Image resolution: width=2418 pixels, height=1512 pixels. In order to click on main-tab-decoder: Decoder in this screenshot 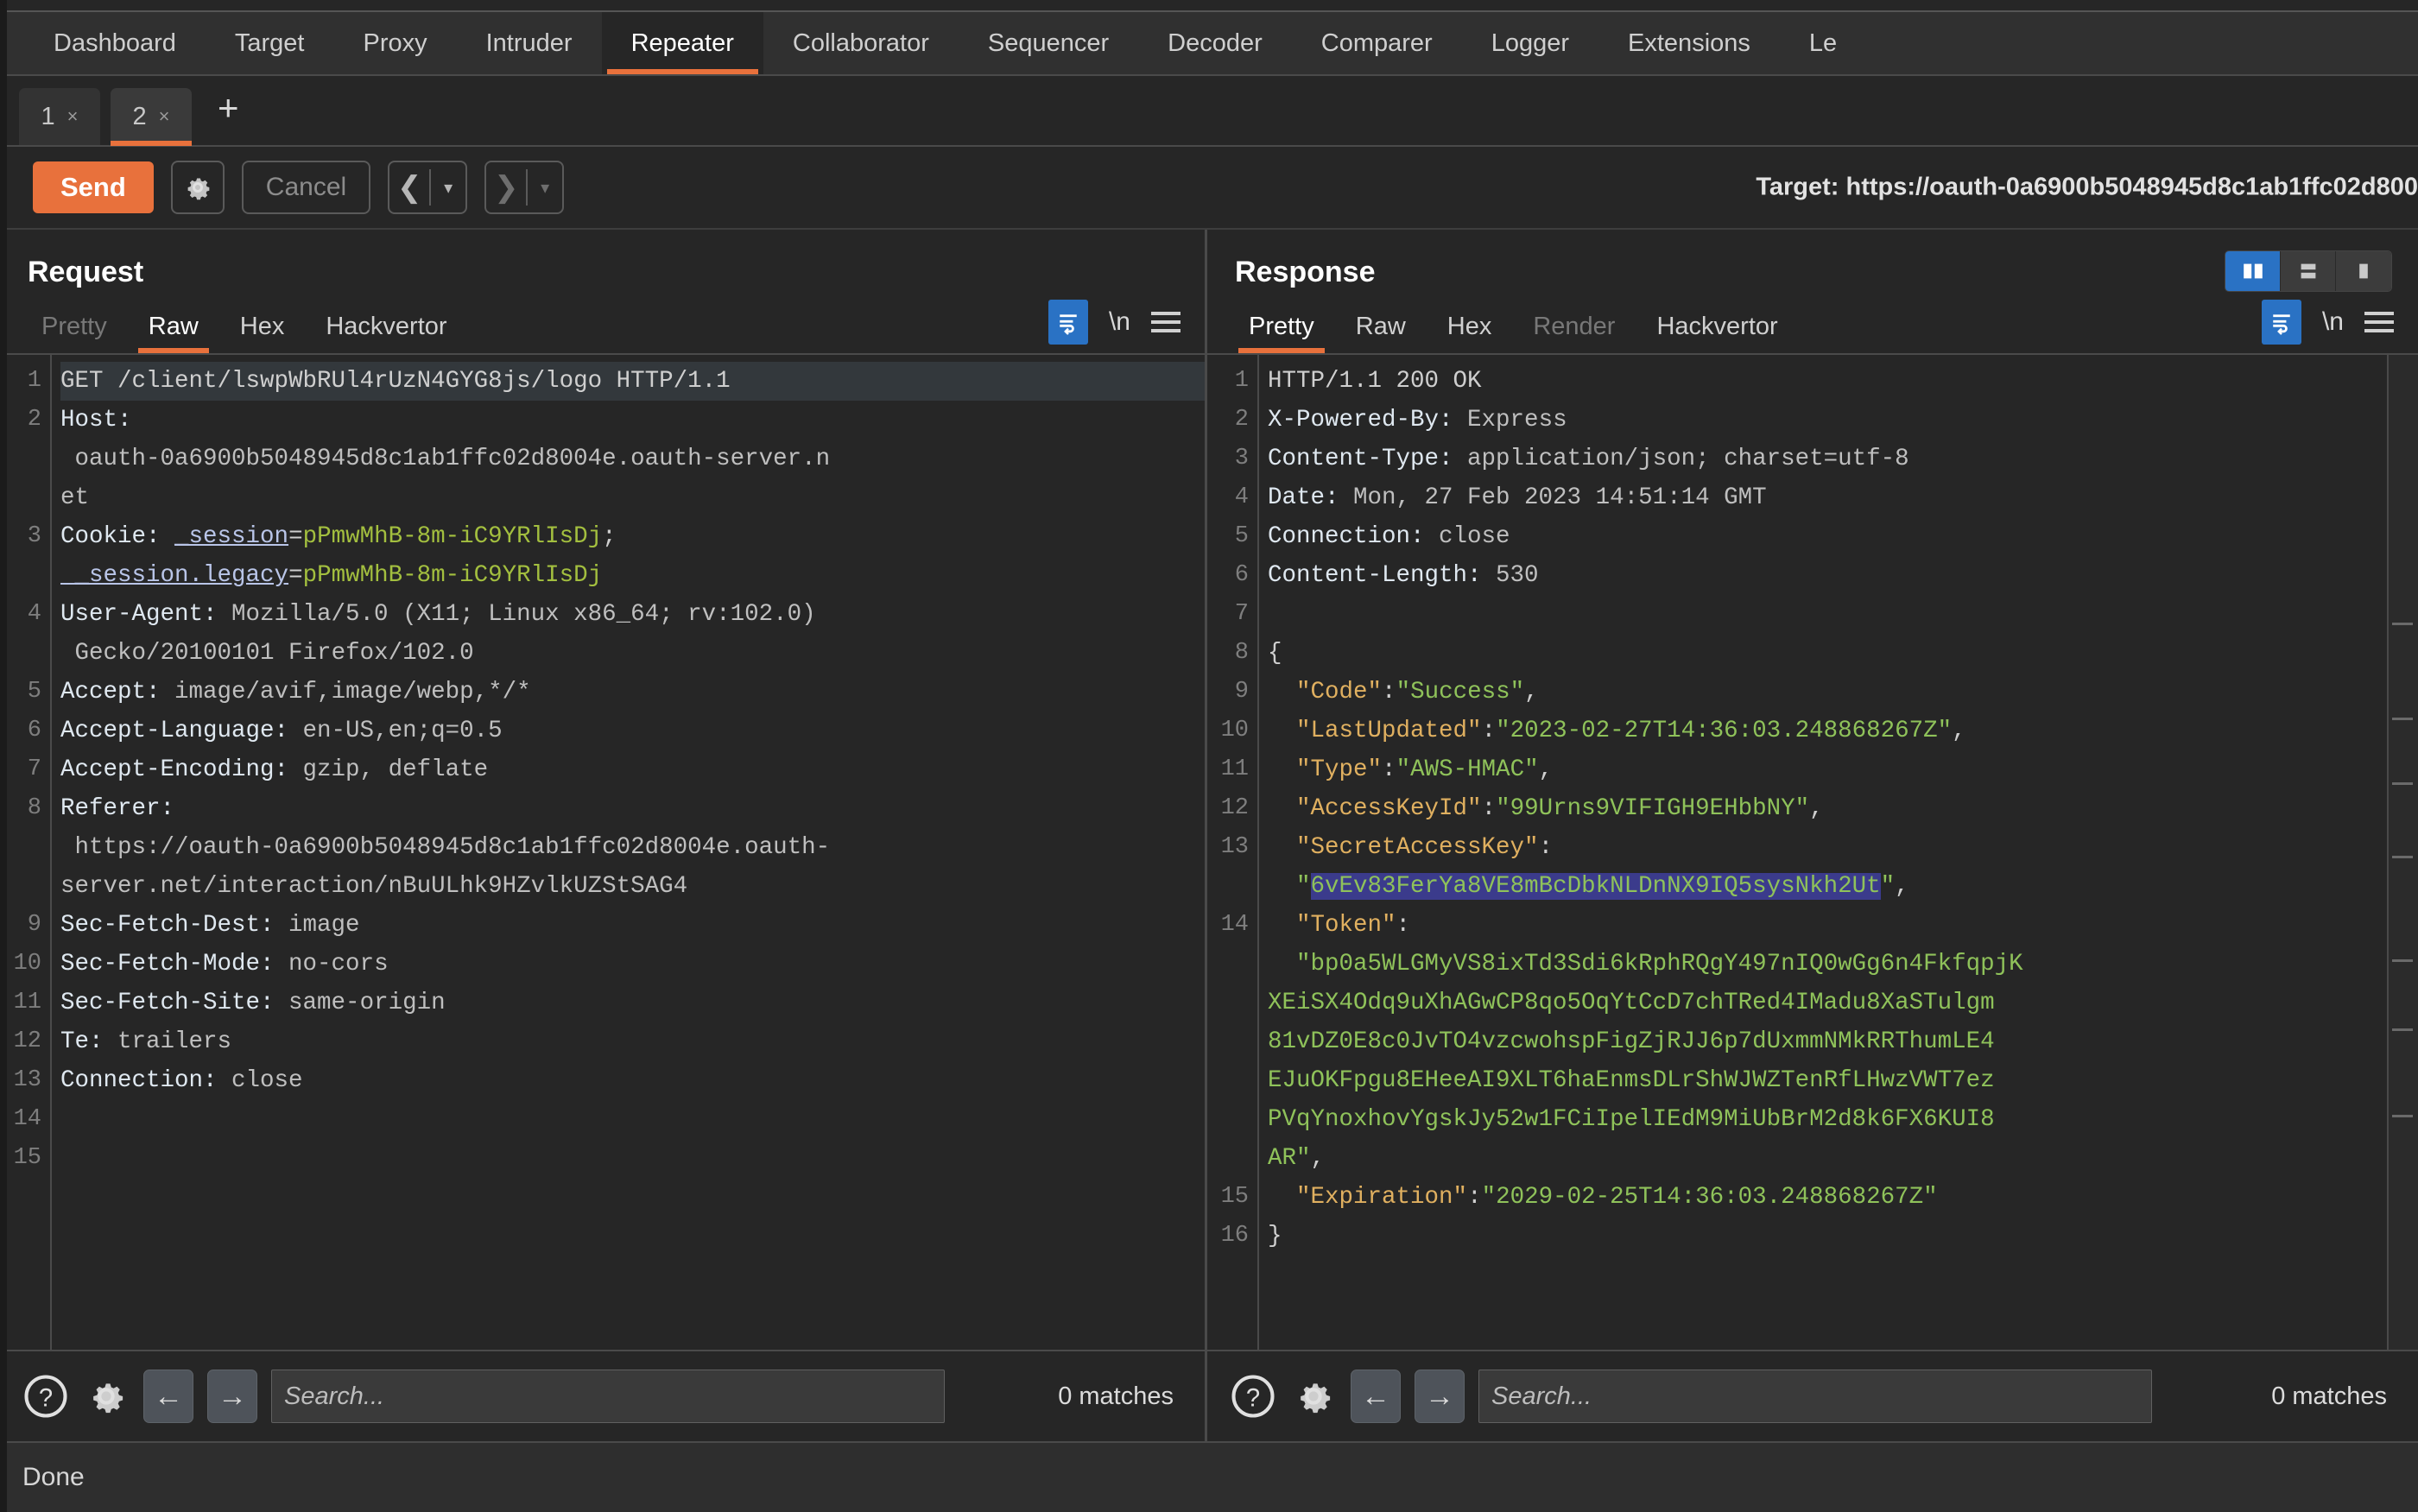, I will do `click(1215, 43)`.